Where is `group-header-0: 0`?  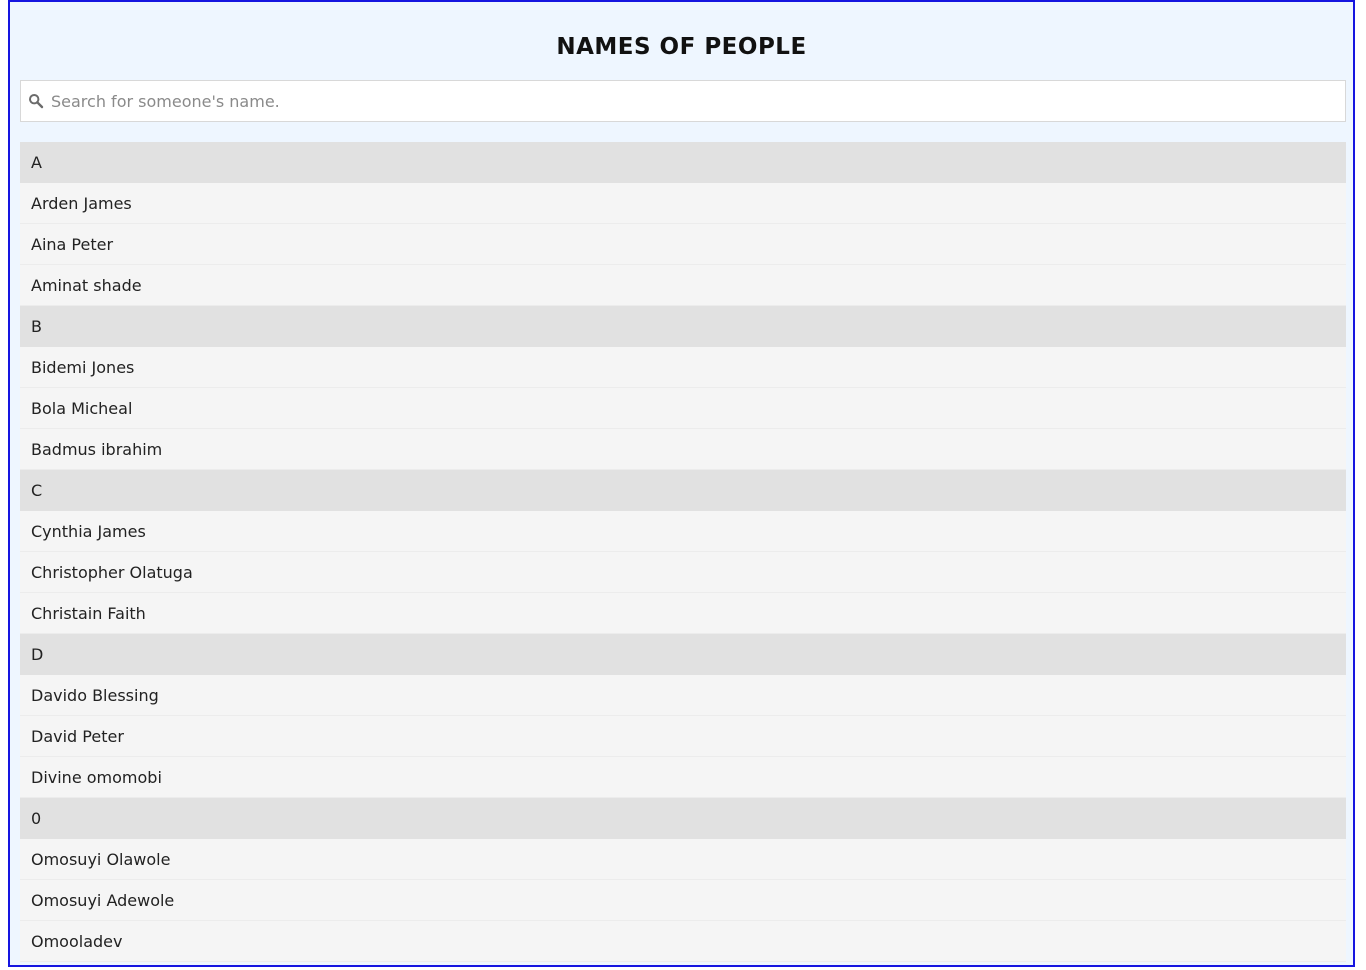
group-header-0: 0 is located at coordinates (683, 818).